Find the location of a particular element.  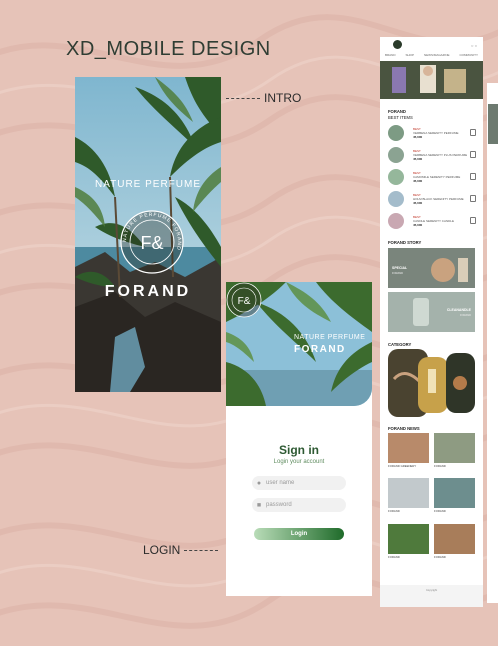

main-logo is located at coordinates (397, 44).